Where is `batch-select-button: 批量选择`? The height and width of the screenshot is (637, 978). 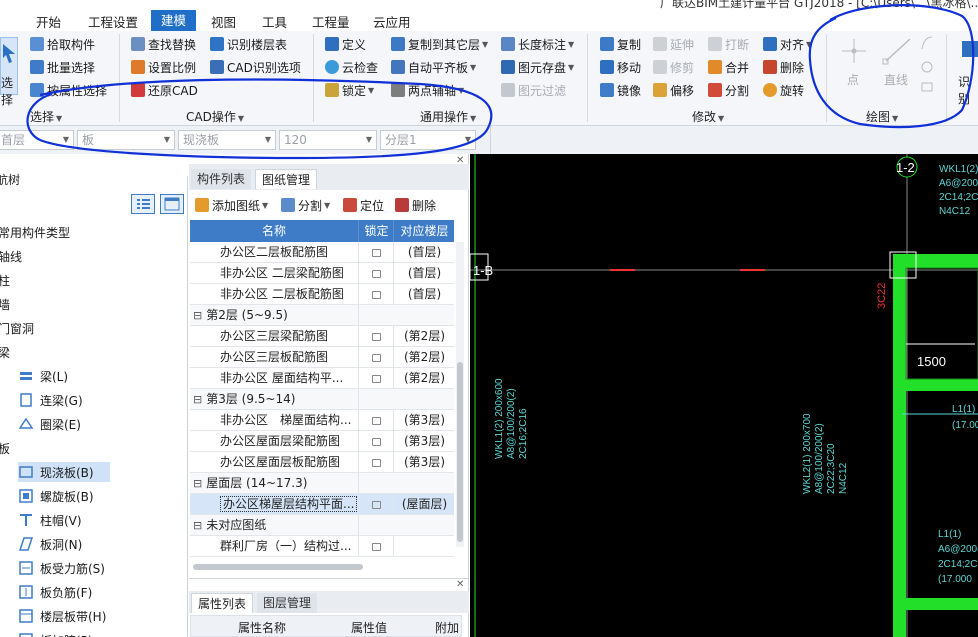
batch-select-button: 批量选择 is located at coordinates (62, 67).